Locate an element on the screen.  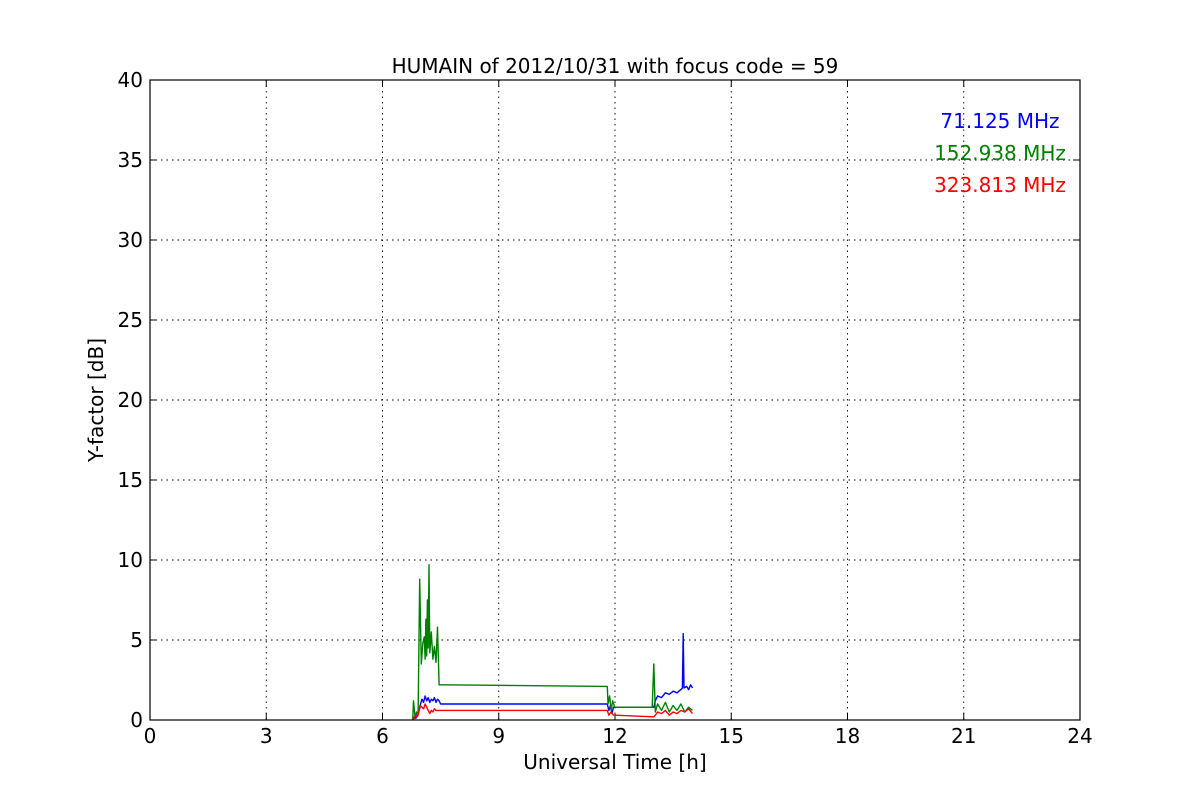
x-tick-label: 9 is located at coordinates (498, 736).